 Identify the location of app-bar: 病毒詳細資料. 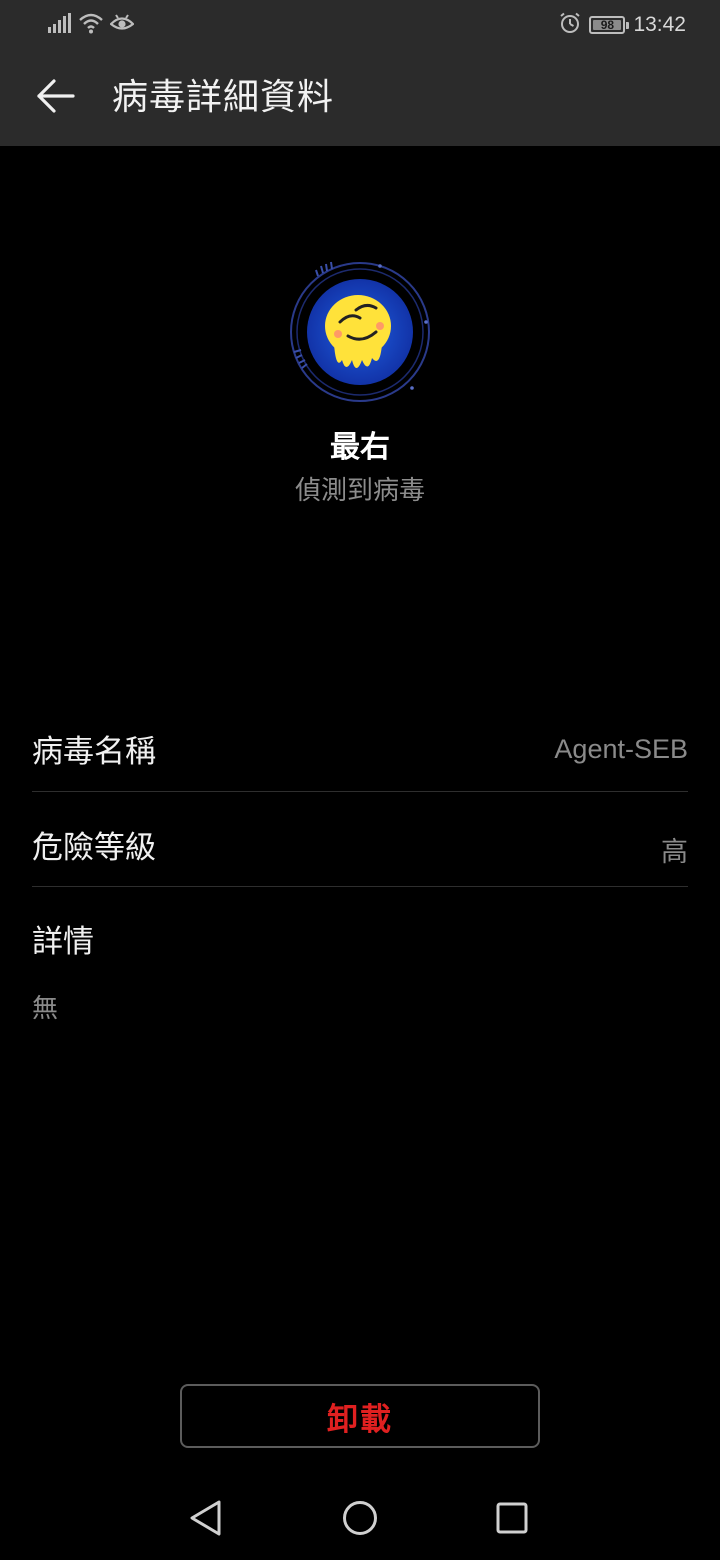
(360, 98).